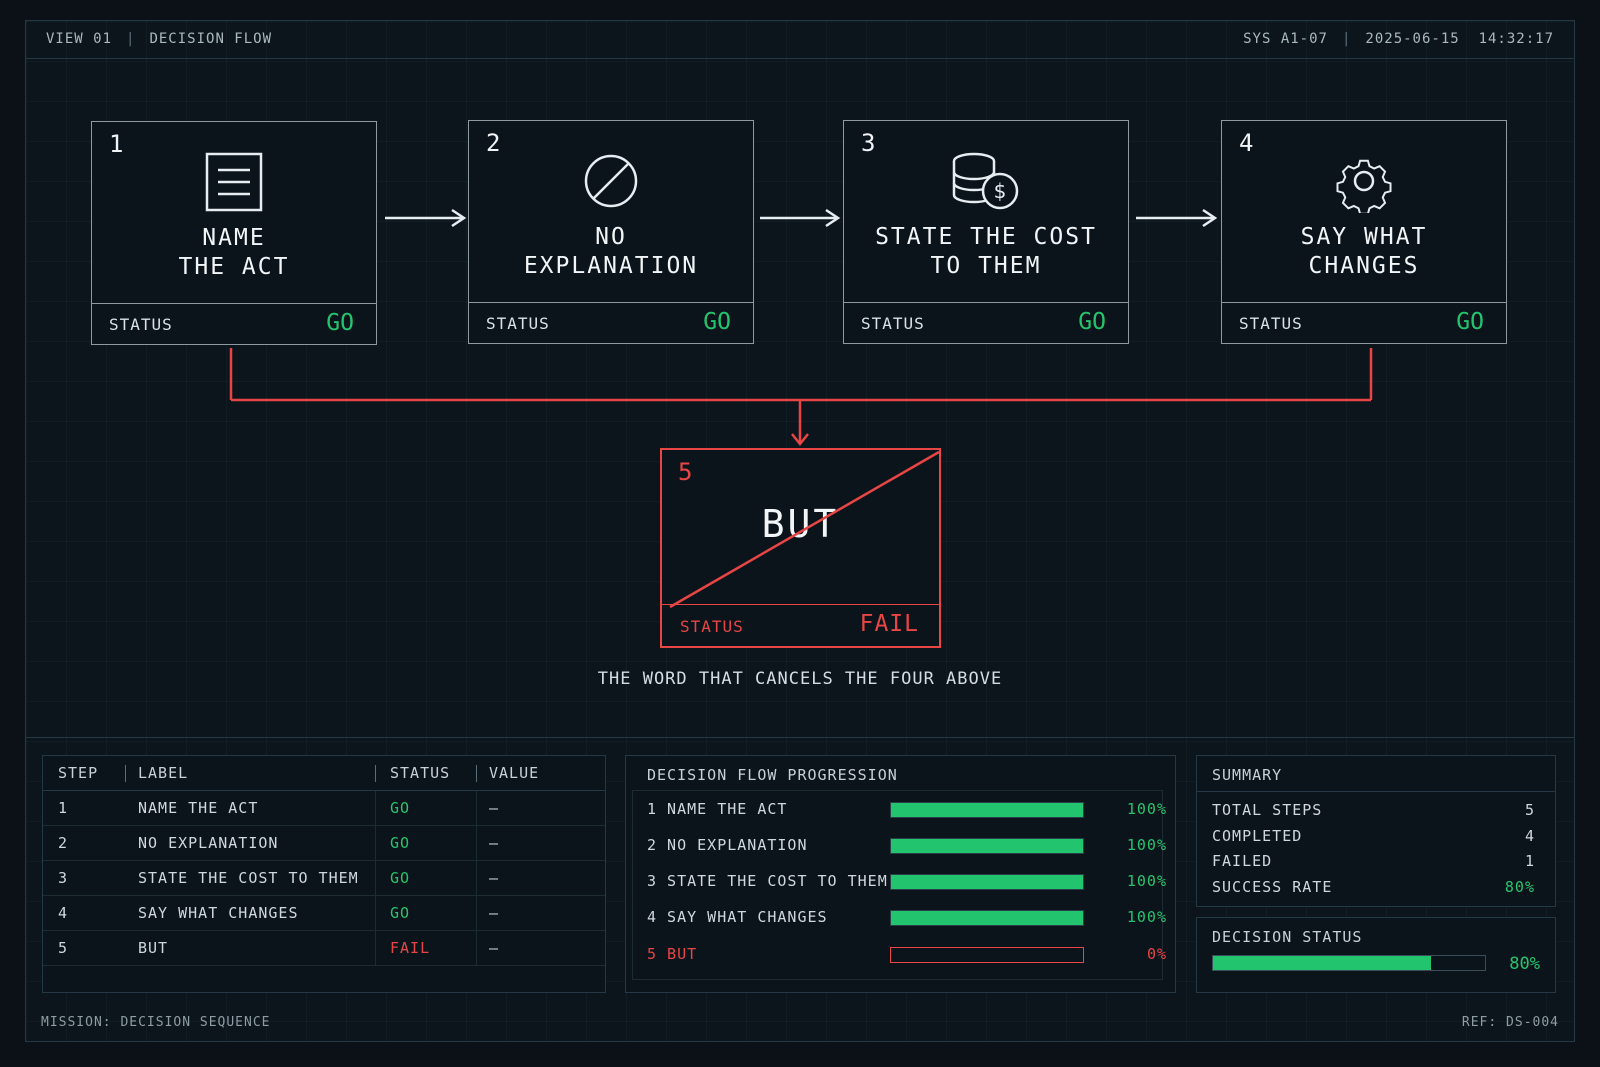  I want to click on step-title: STATE THE COST TO THEM, so click(986, 251).